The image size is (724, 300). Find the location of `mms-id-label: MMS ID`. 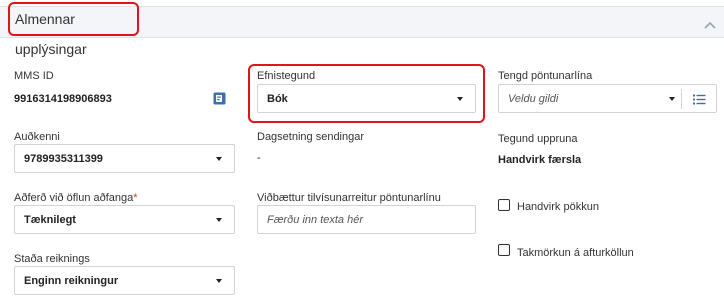

mms-id-label: MMS ID is located at coordinates (34, 76).